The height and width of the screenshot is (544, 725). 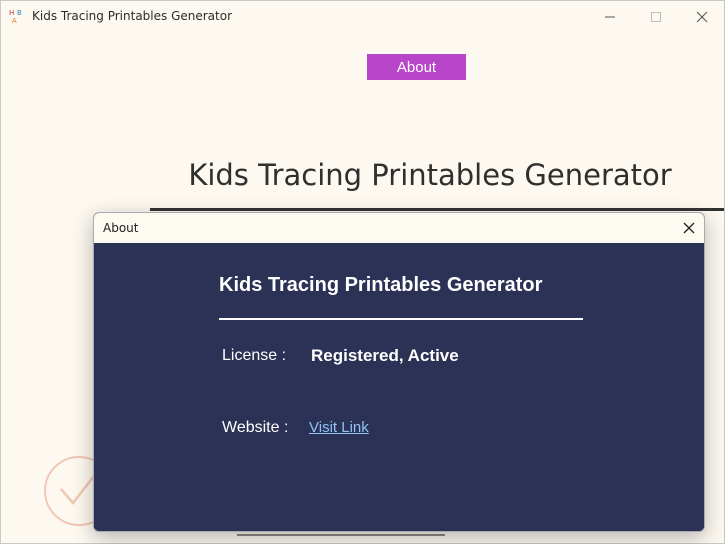 I want to click on minimize-icon, so click(x=610, y=16).